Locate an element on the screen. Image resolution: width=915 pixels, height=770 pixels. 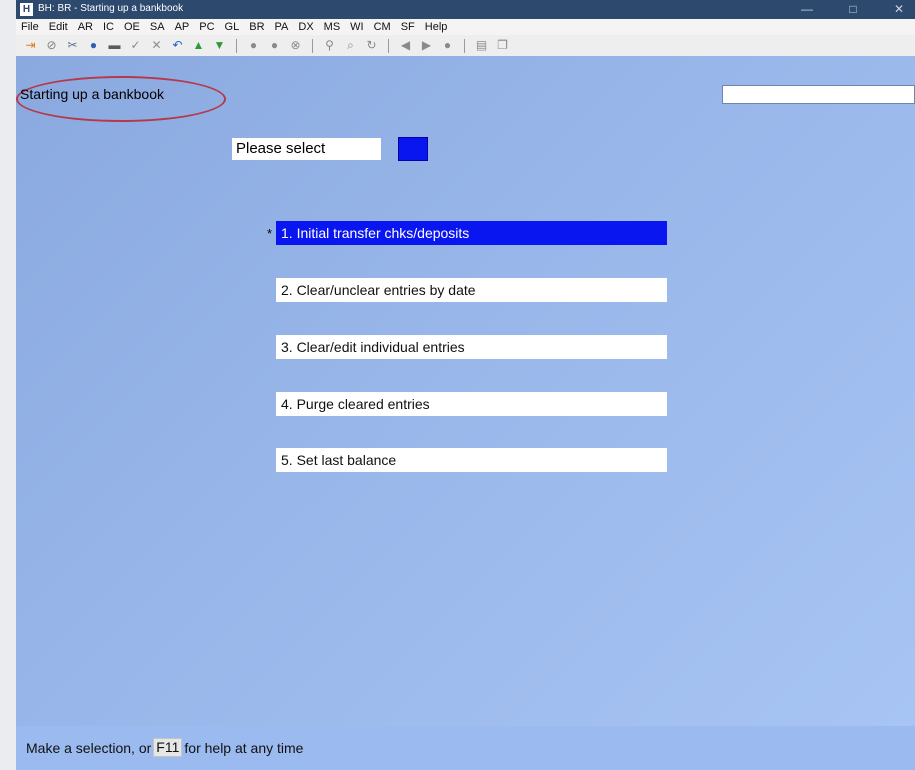
binoculars-icon: ⚲ is located at coordinates (329, 45).